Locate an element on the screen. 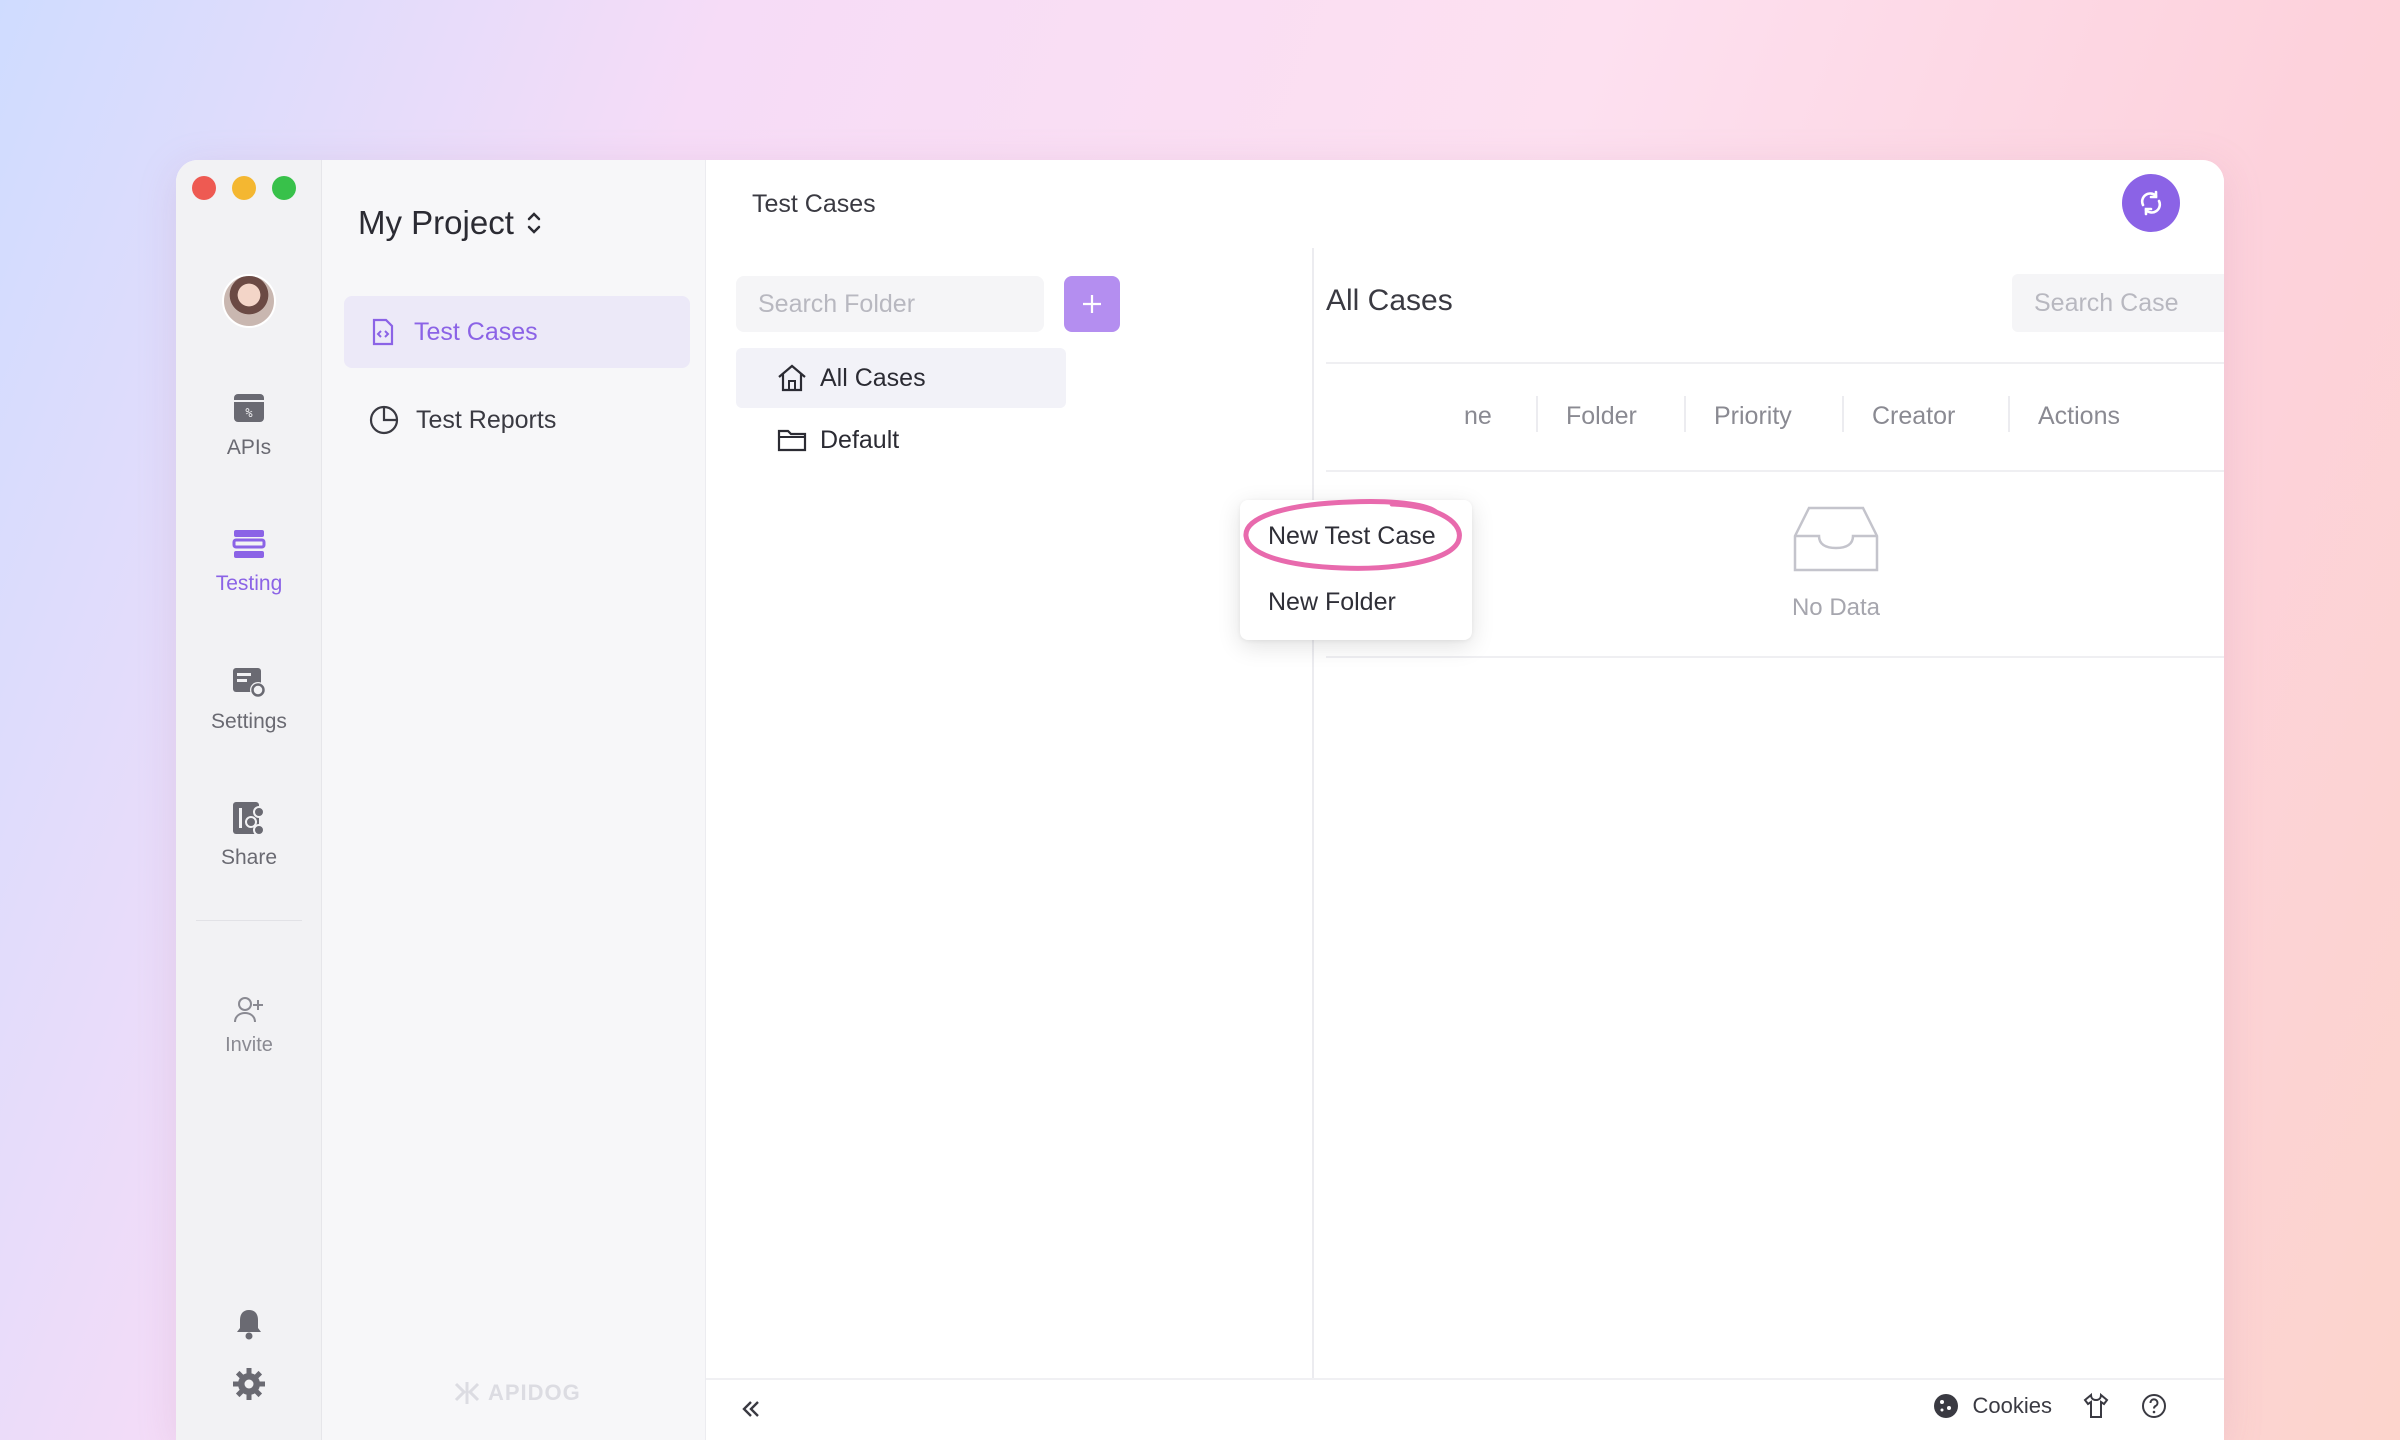 This screenshot has height=1440, width=2400. sync-button is located at coordinates (2151, 203).